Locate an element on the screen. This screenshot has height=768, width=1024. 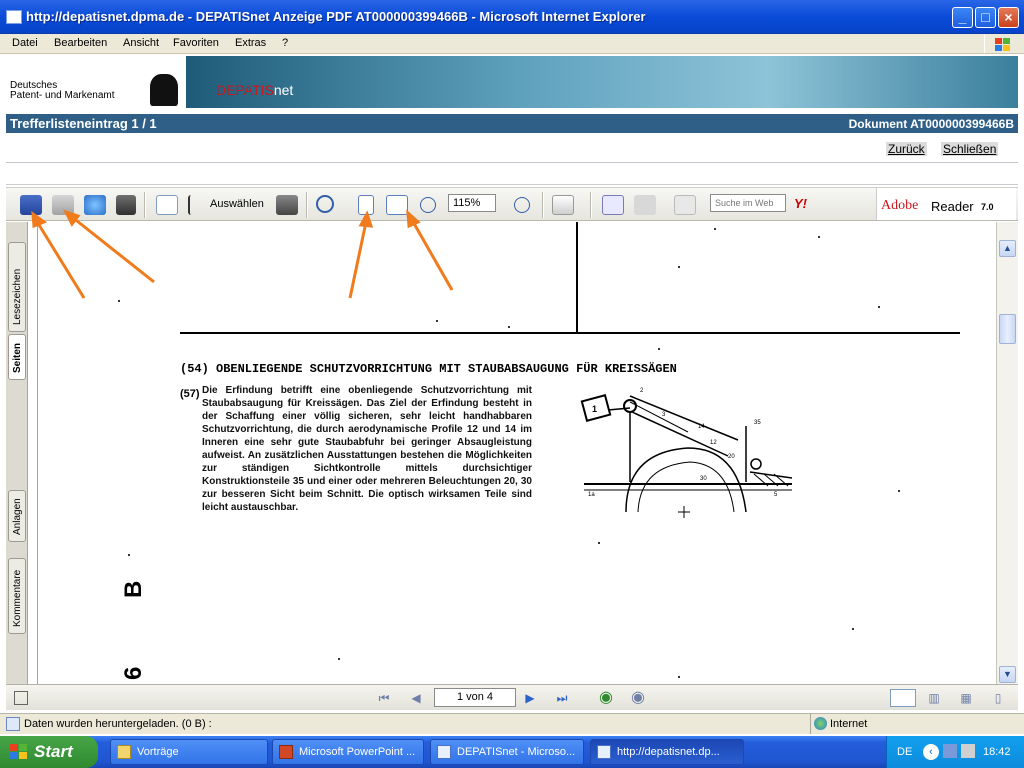
abstract-number: (57) is located at coordinates (190, 394).